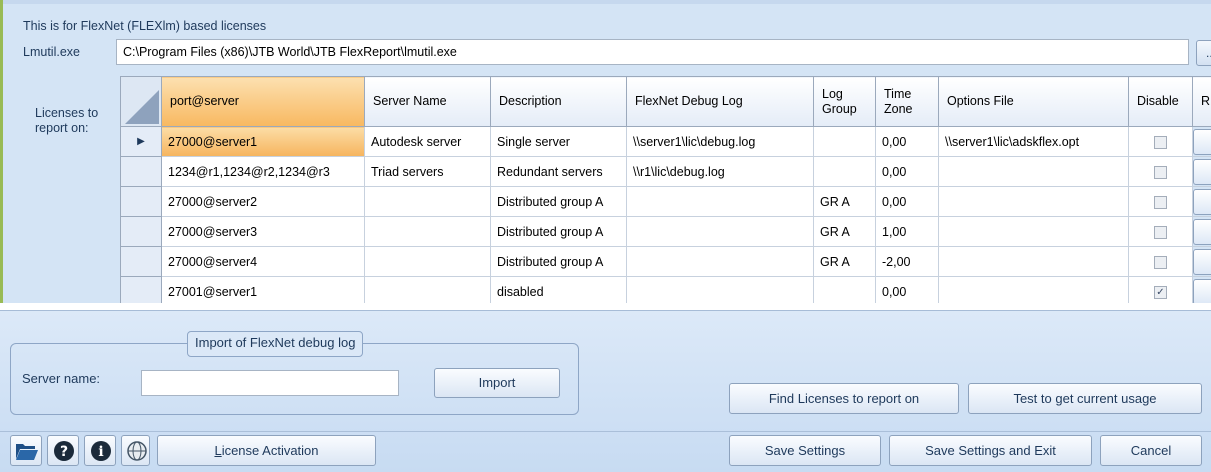  What do you see at coordinates (990, 450) in the screenshot?
I see `save-and-exit-button: Save Settings and Exit` at bounding box center [990, 450].